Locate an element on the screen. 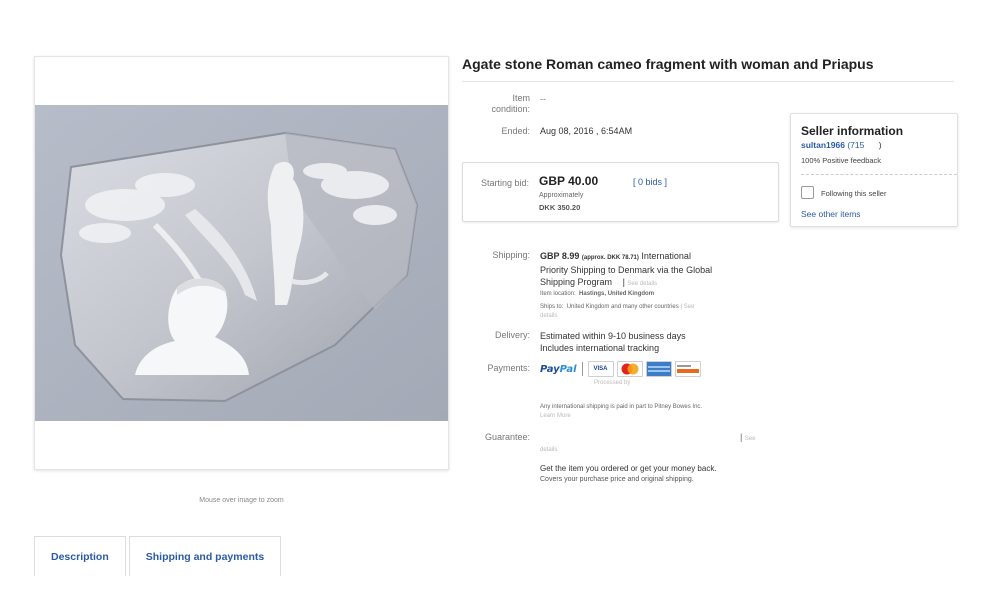 This screenshot has height=591, width=1000. approx-label: Approximately is located at coordinates (561, 195).